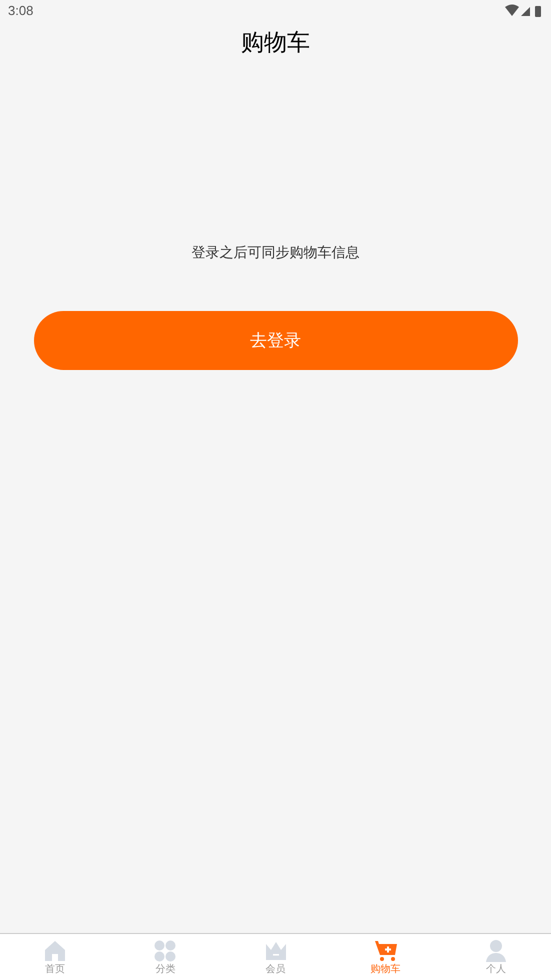 This screenshot has width=551, height=980. I want to click on nav-tab: 首页, so click(55, 957).